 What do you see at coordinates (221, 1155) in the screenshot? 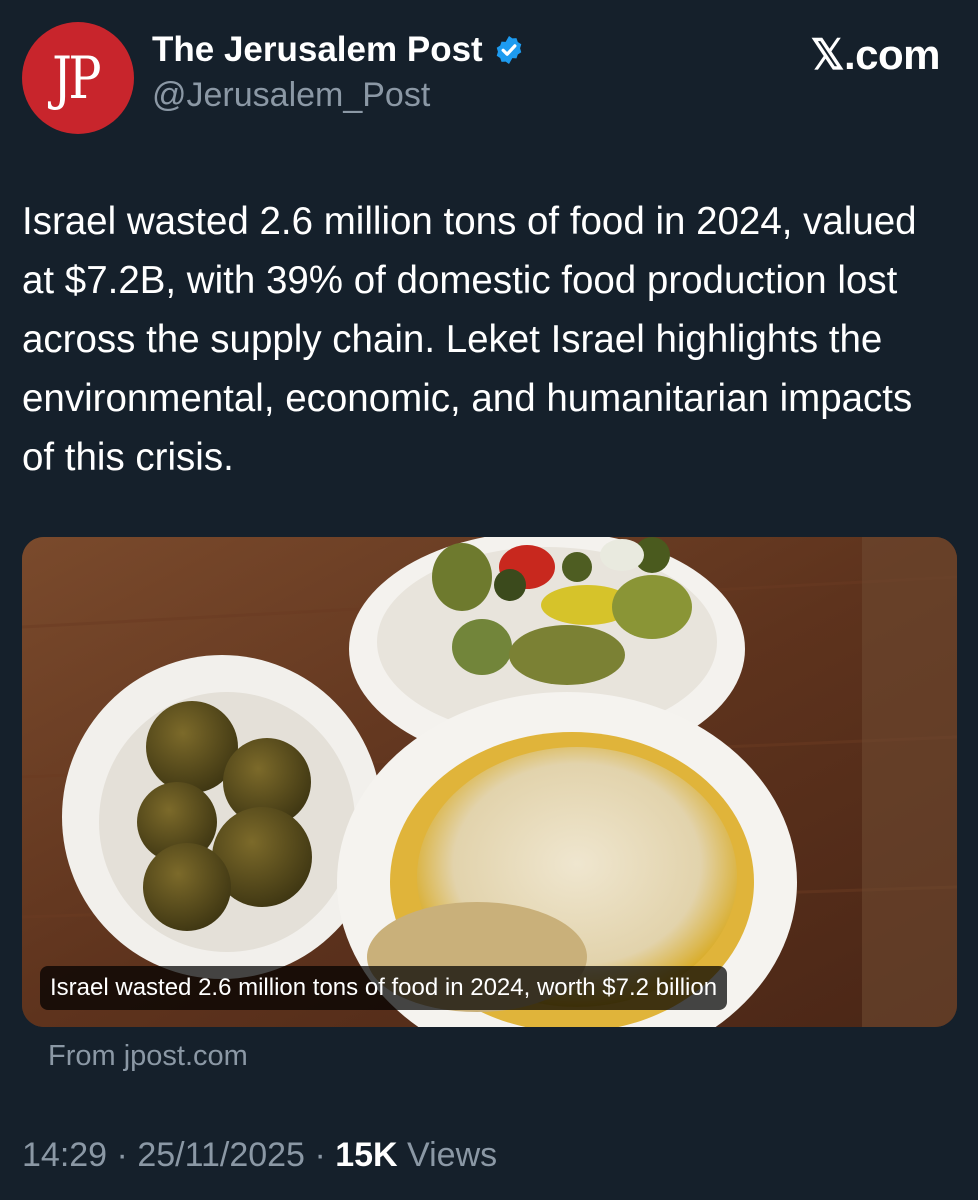
I see `tweet-date: 25/11/2025` at bounding box center [221, 1155].